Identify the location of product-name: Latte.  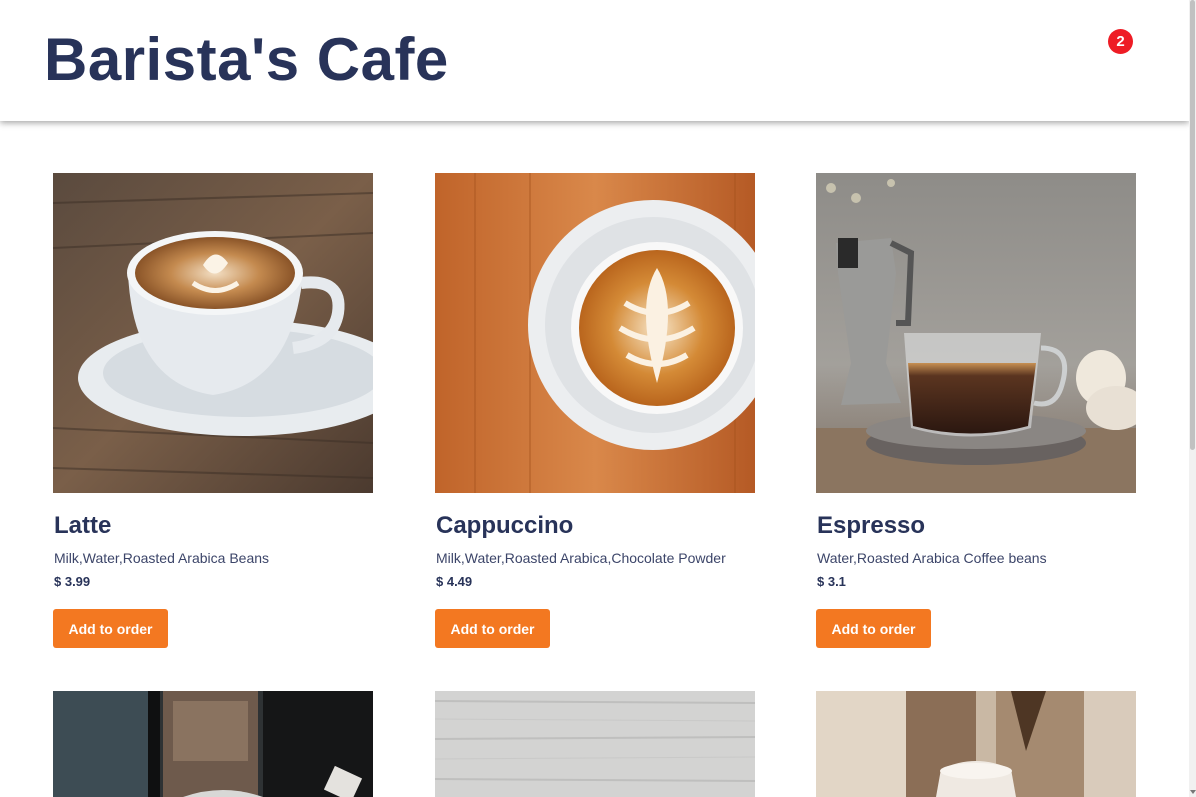
(83, 525).